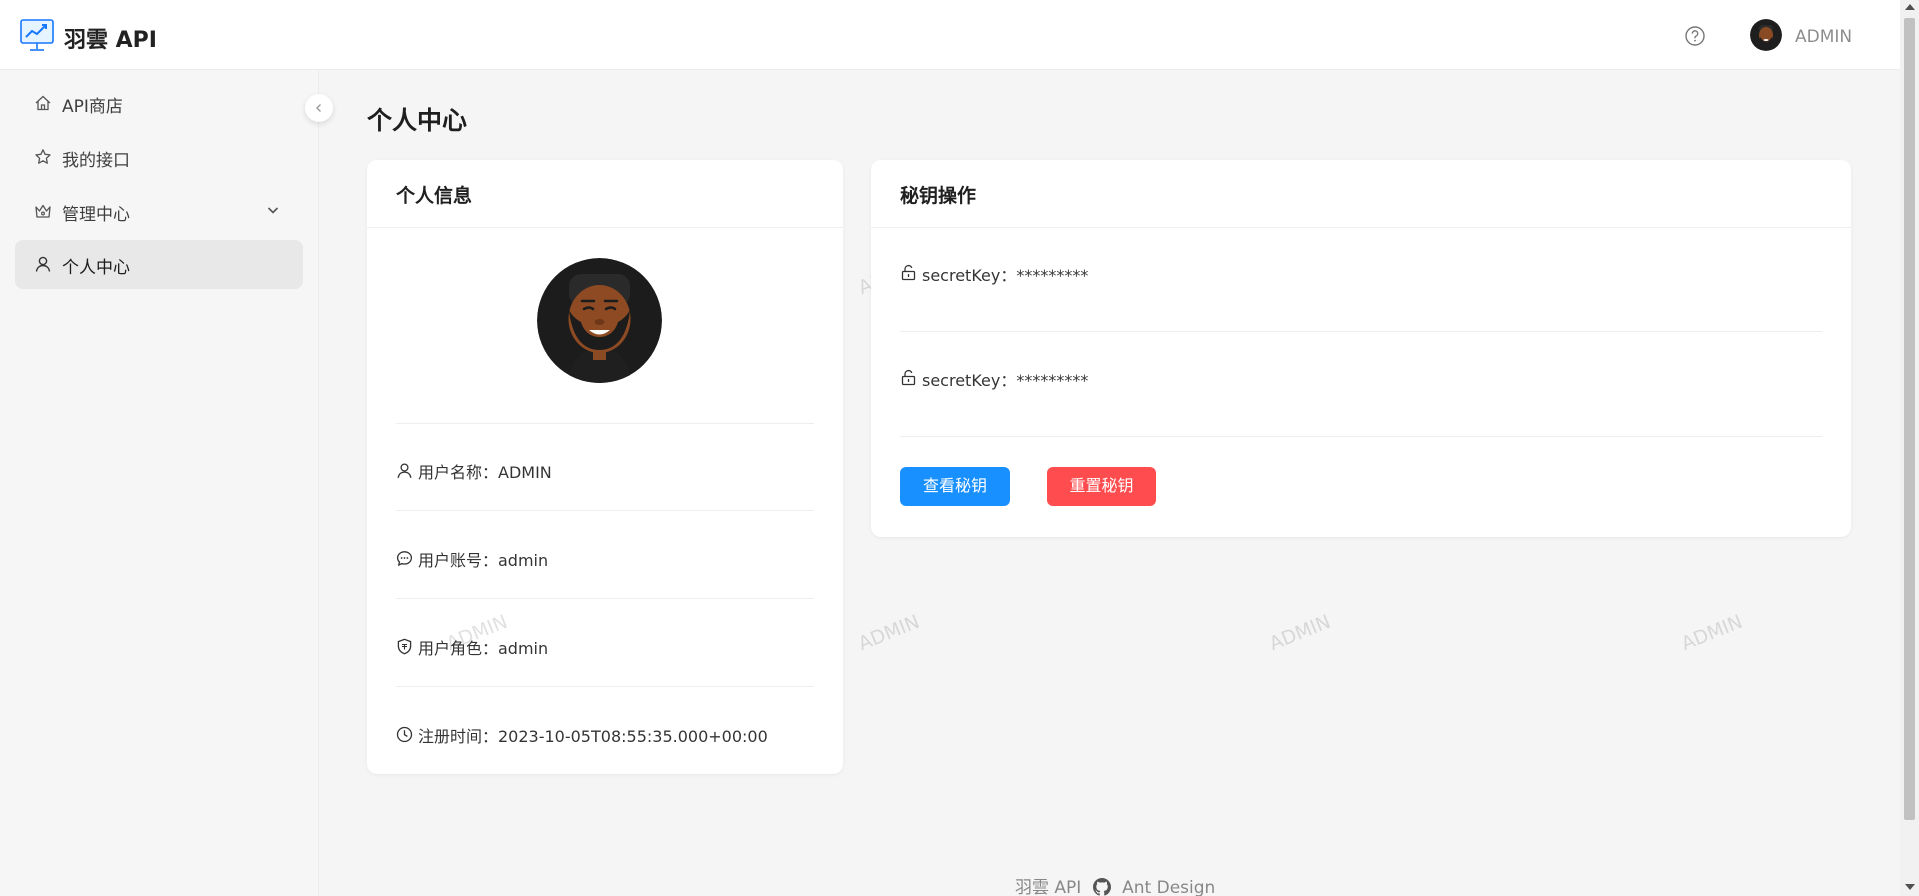  What do you see at coordinates (37, 35) in the screenshot?
I see `monitor-chart-icon` at bounding box center [37, 35].